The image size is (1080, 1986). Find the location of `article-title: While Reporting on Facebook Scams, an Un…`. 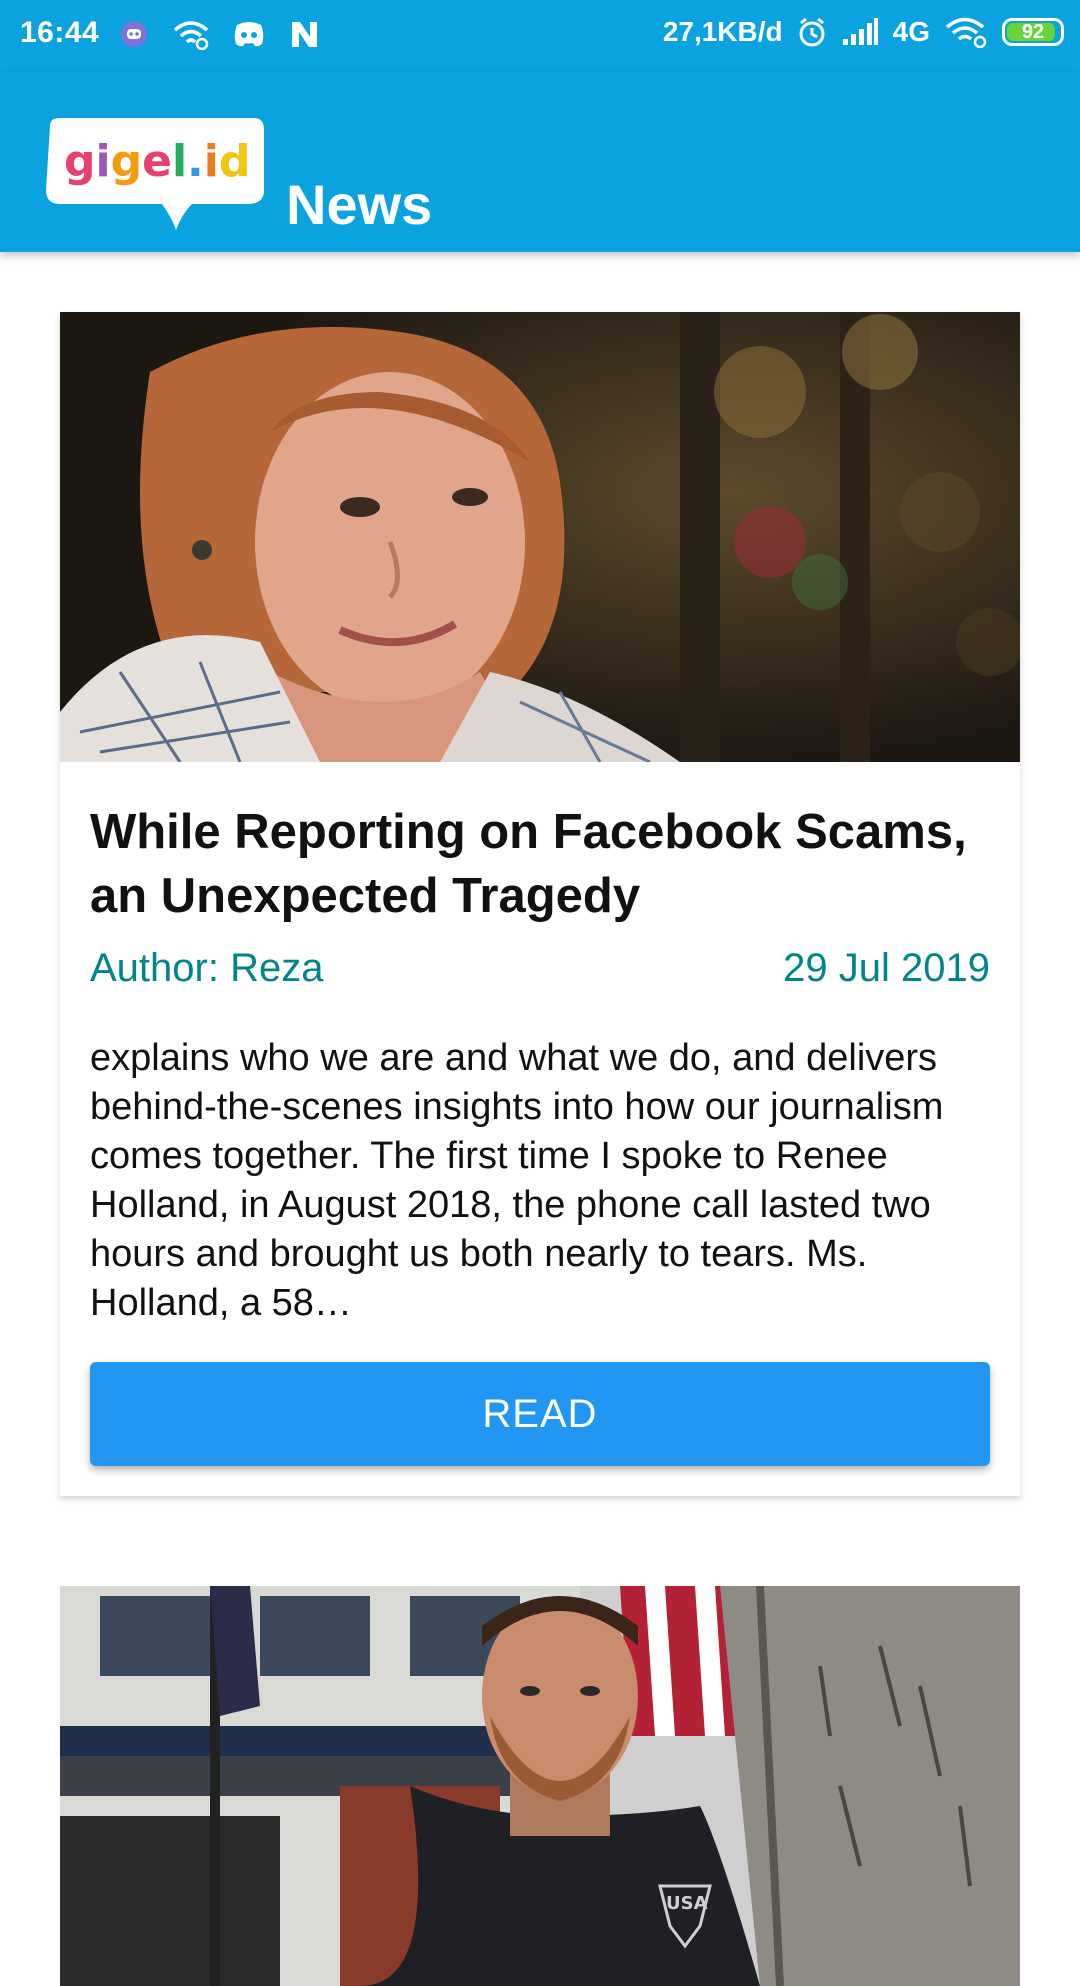

article-title: While Reporting on Facebook Scams, an Un… is located at coordinates (540, 864).